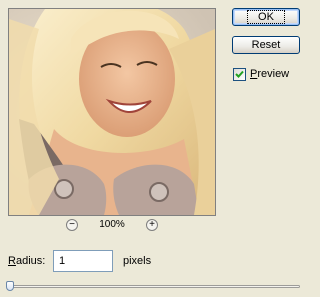  I want to click on preview-checkbox, so click(239, 74).